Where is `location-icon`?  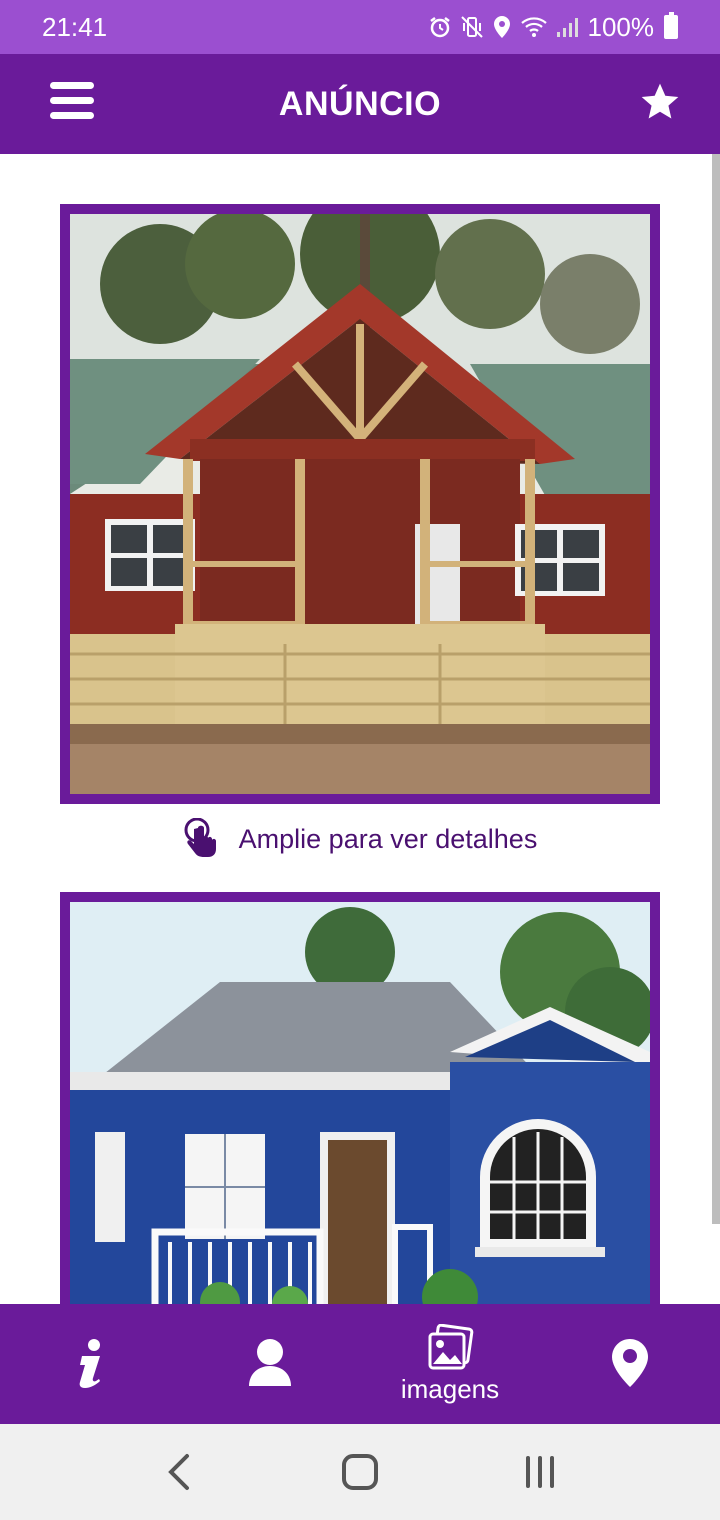 location-icon is located at coordinates (501, 27).